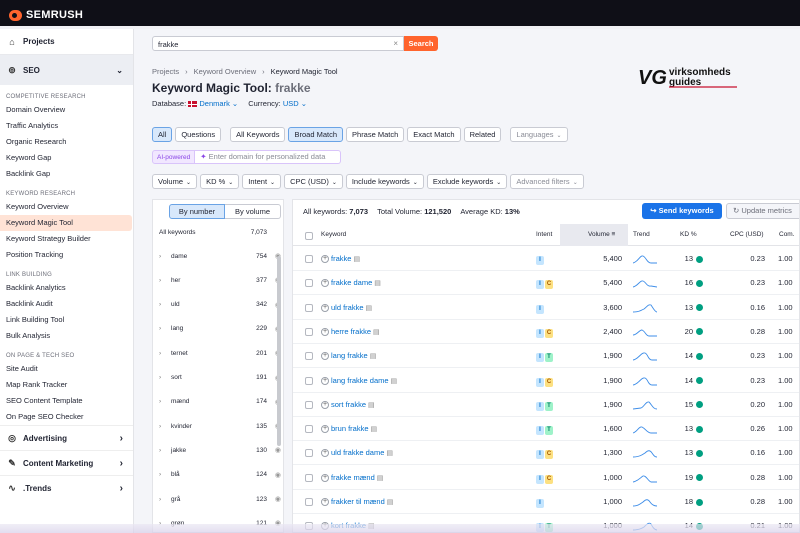  Describe the element at coordinates (309, 236) in the screenshot. I see `select-all-checkbox` at that location.